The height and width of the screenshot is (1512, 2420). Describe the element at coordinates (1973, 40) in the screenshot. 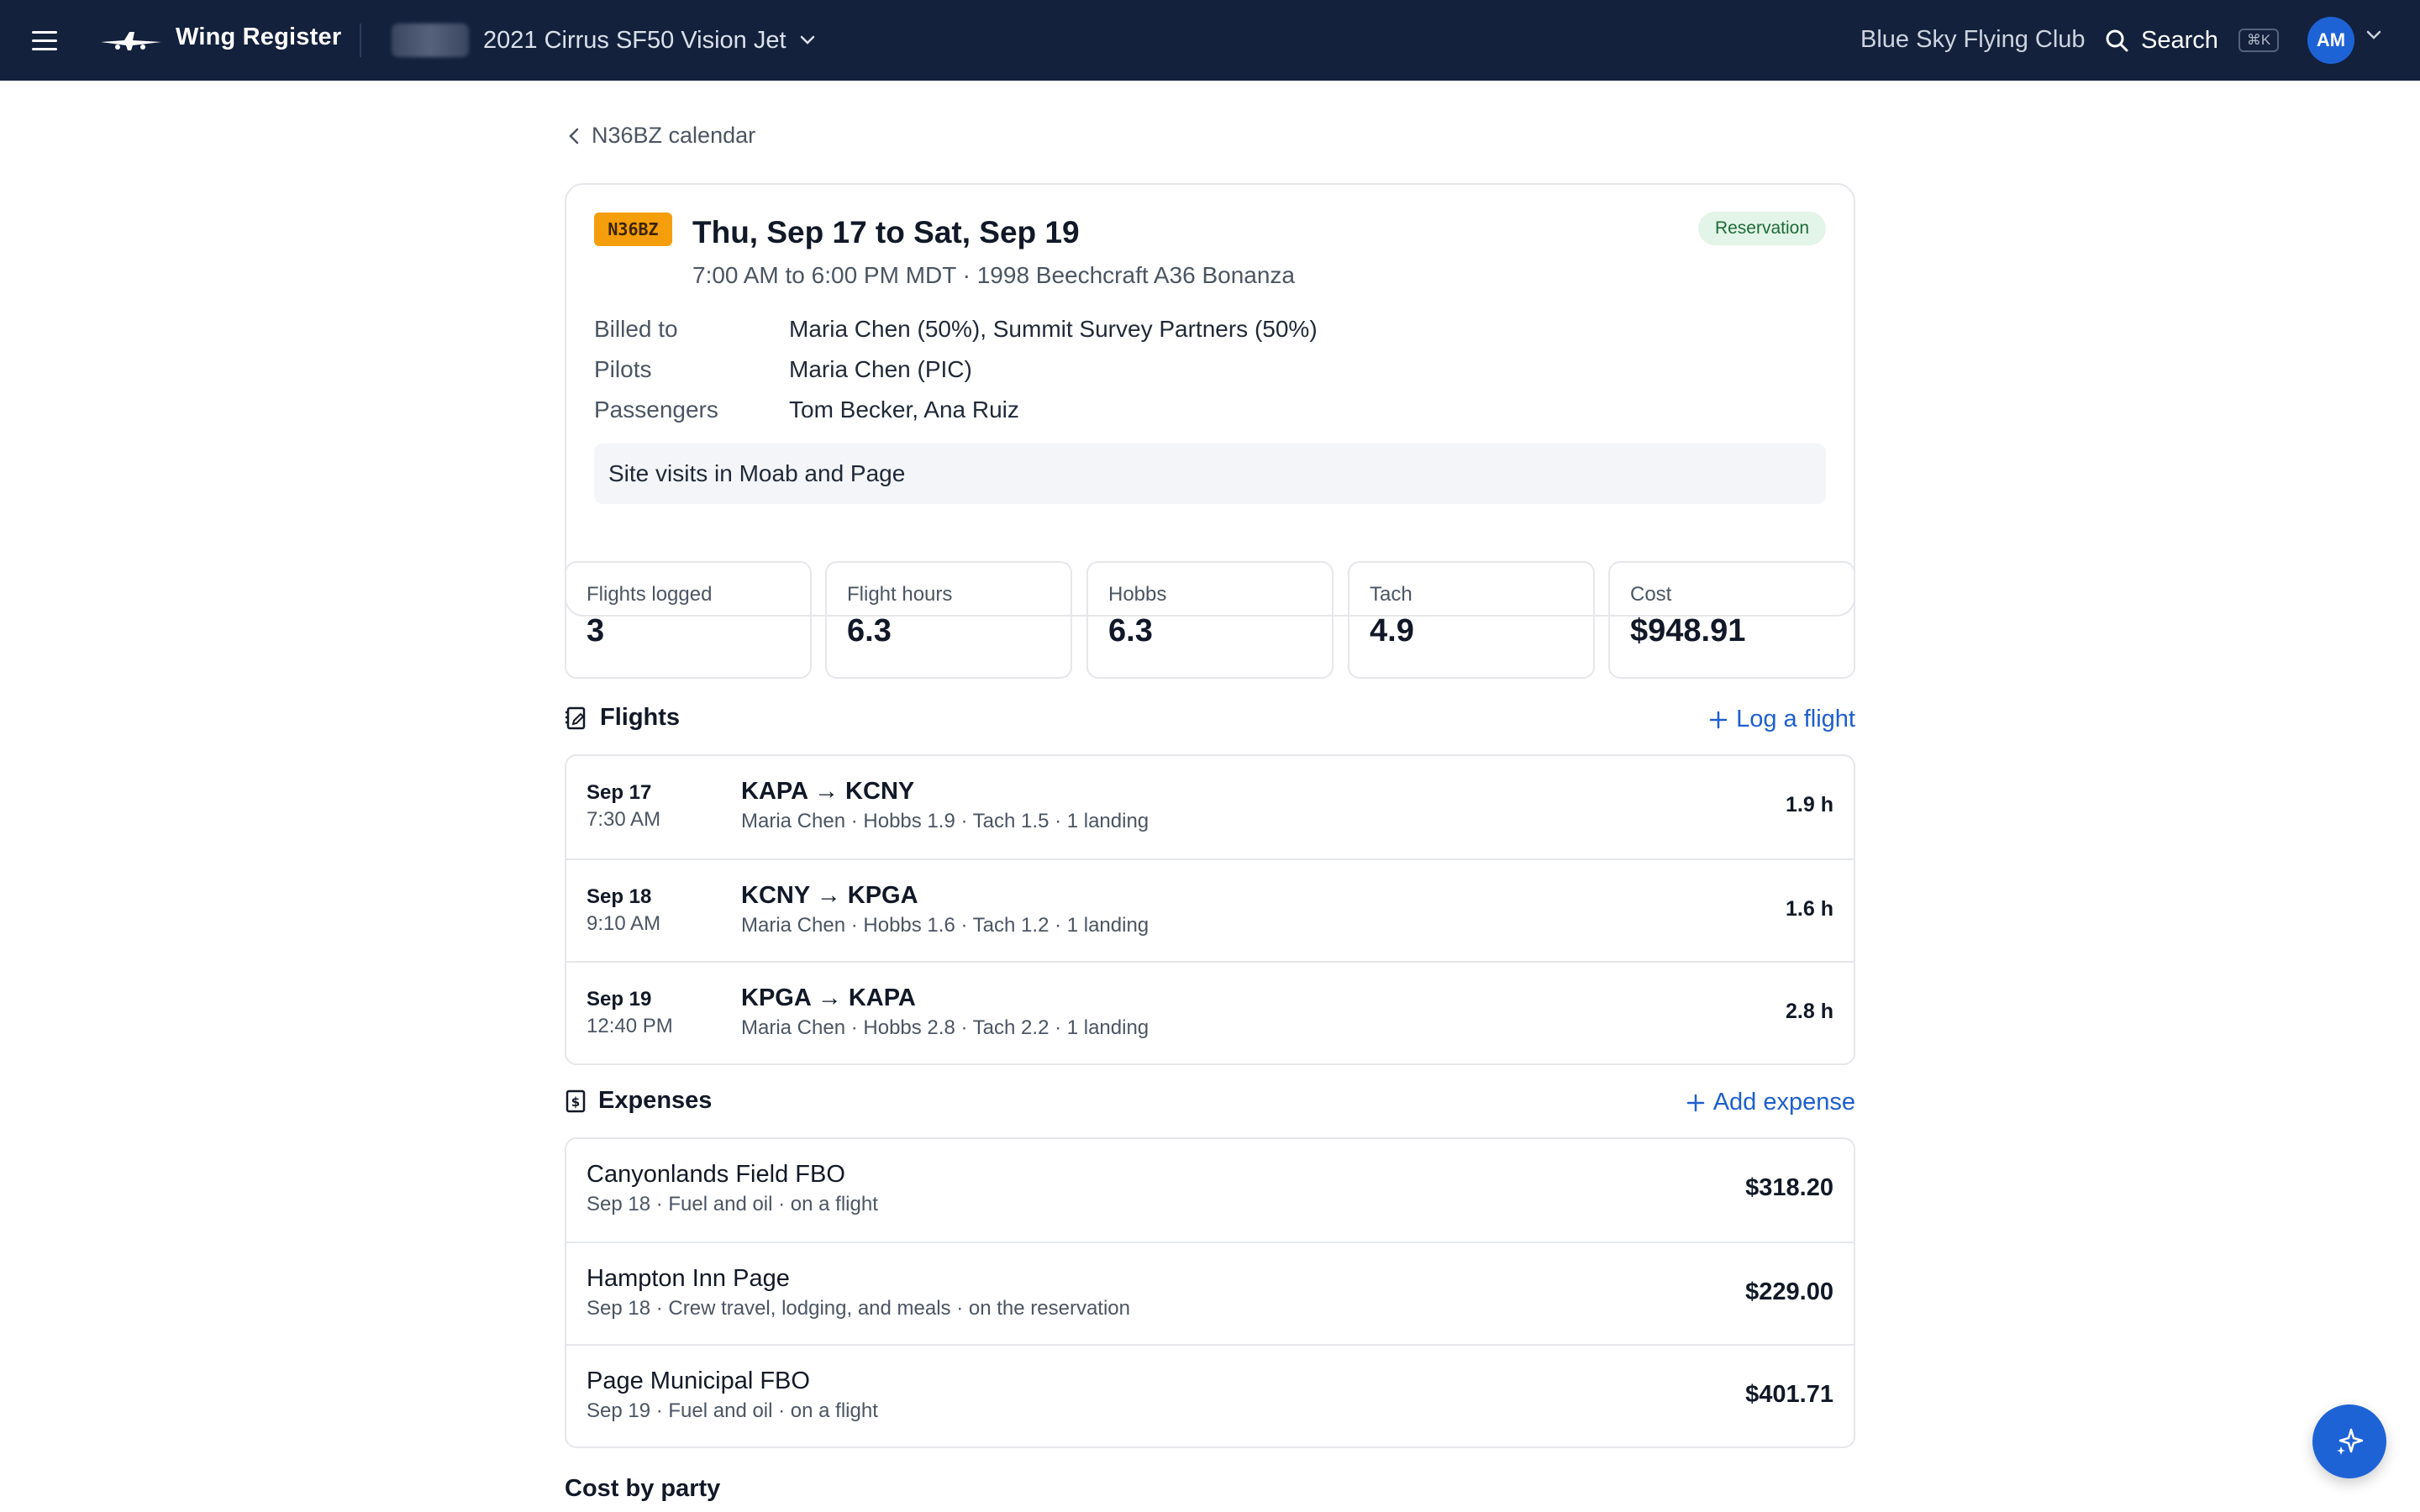

I see `club-name: Blue Sky Flying Club` at that location.